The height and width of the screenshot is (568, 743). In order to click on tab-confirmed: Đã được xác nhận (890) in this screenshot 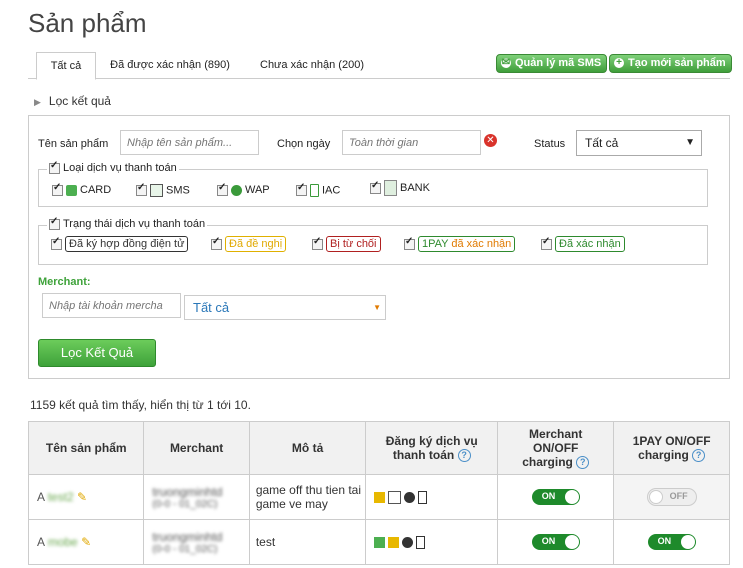, I will do `click(170, 65)`.